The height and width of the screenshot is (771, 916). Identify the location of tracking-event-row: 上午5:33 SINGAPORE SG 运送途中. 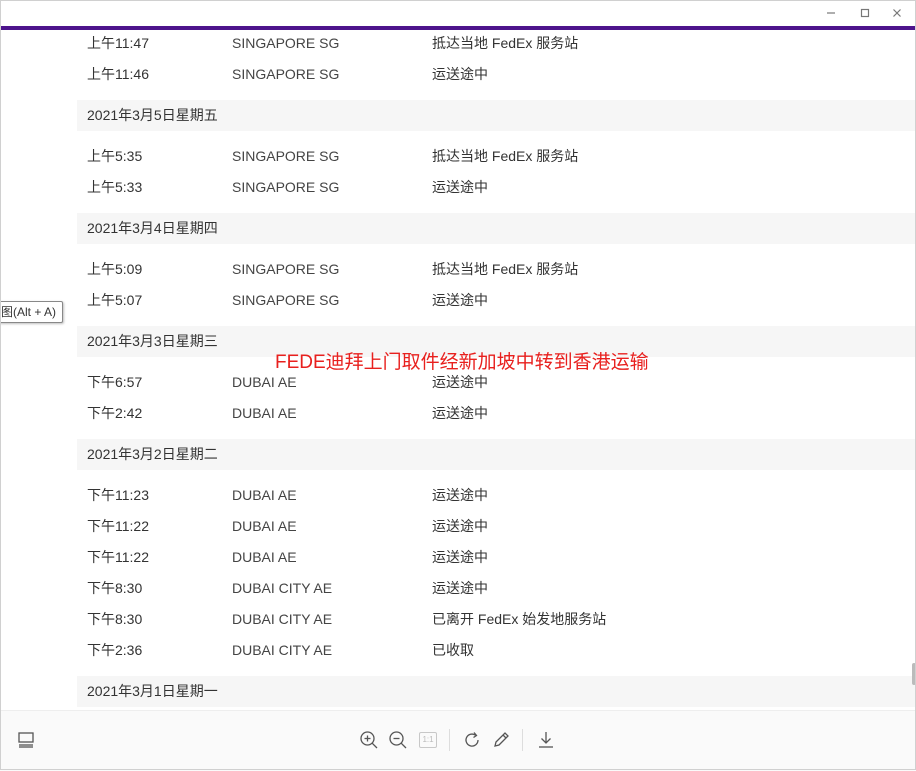
(458, 187).